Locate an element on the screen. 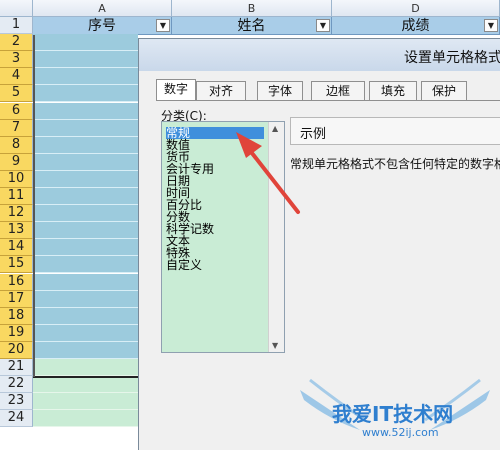 This screenshot has width=500, height=454. watermark: 我爱IT技术网 www.52ij.com is located at coordinates (395, 410).